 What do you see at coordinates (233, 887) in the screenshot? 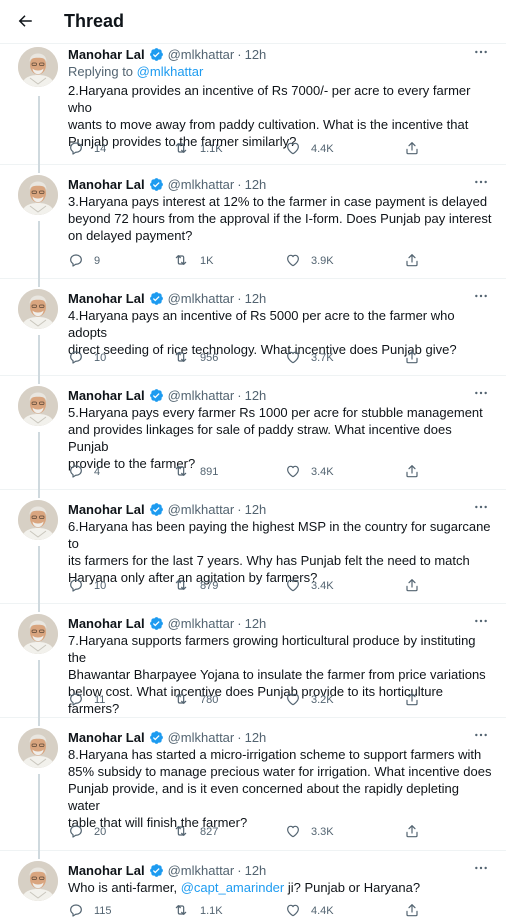
I see `mention-link: @capt_amarinder` at bounding box center [233, 887].